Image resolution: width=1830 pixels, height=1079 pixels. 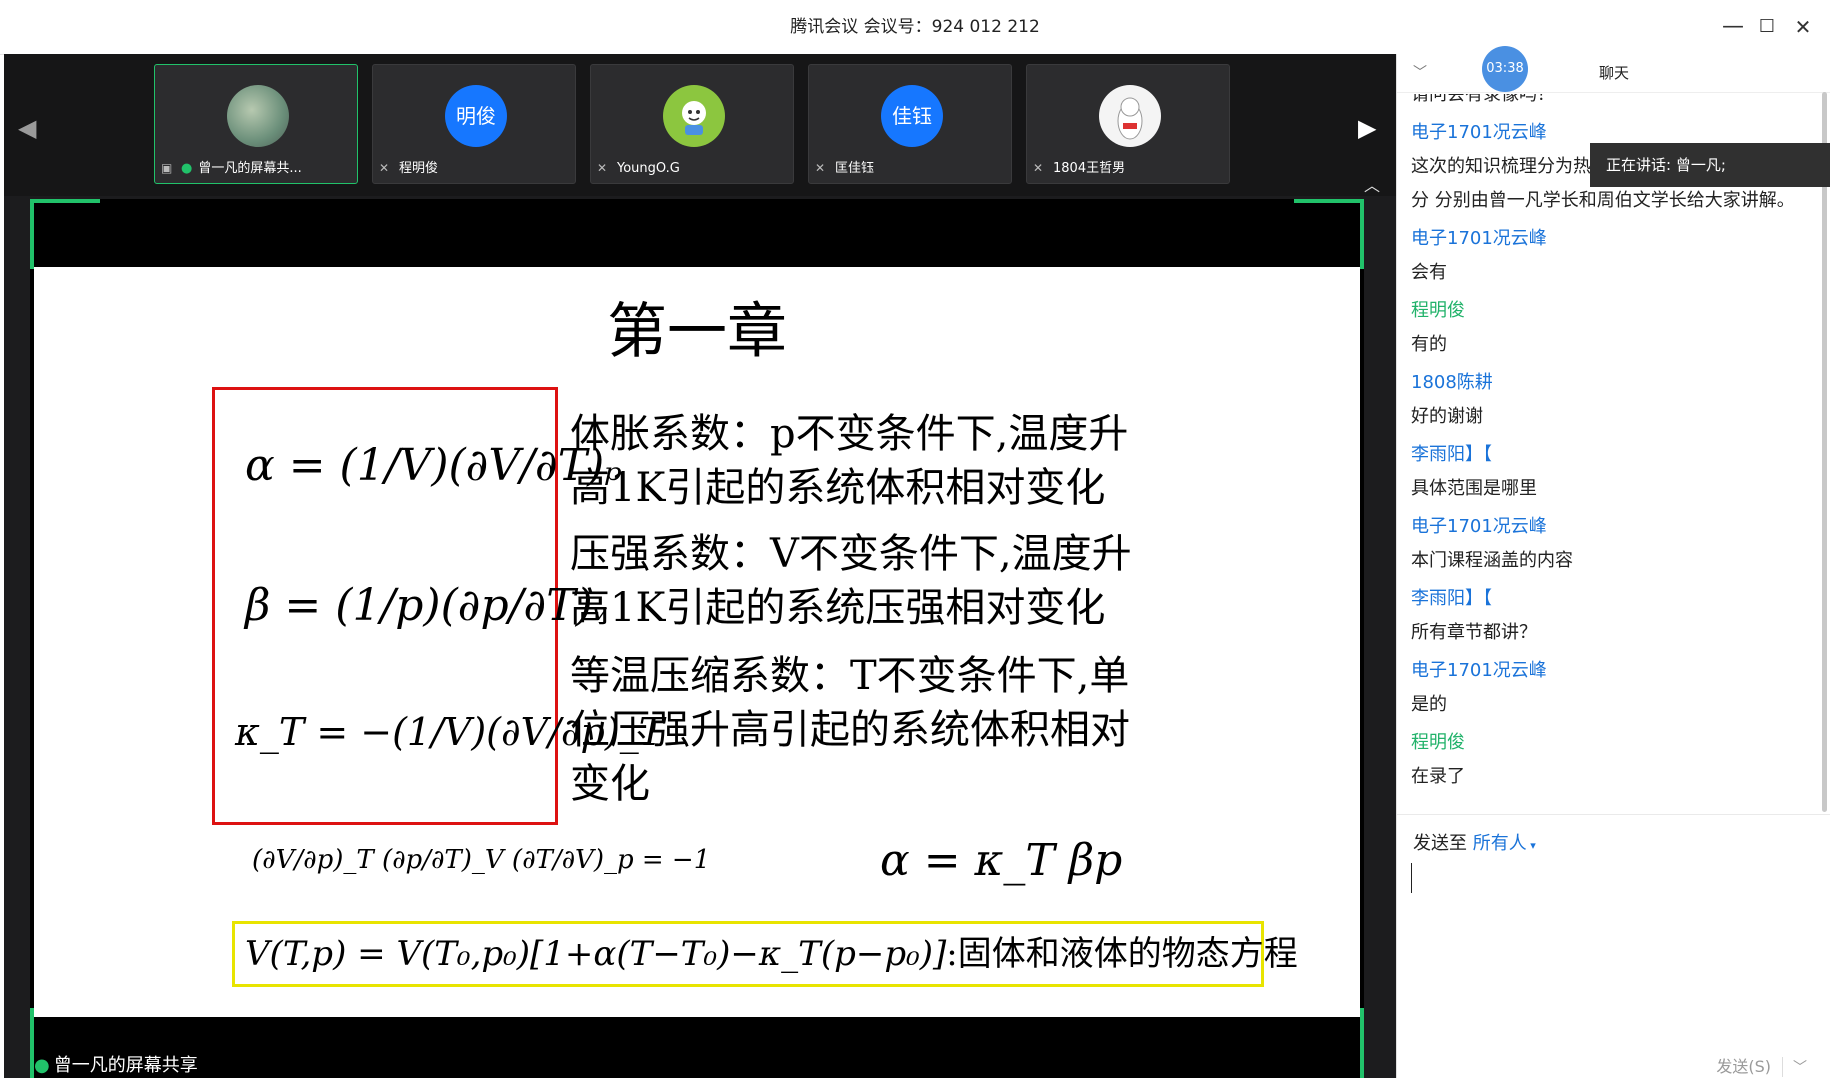 I want to click on alpha-formula: α = (1/V)(∂V/∂T)ₚ, so click(x=433, y=465).